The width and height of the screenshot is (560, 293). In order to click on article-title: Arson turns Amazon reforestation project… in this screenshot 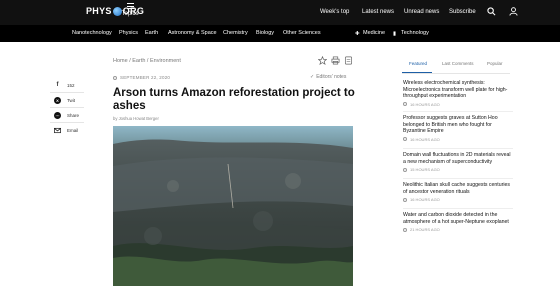, I will do `click(234, 99)`.